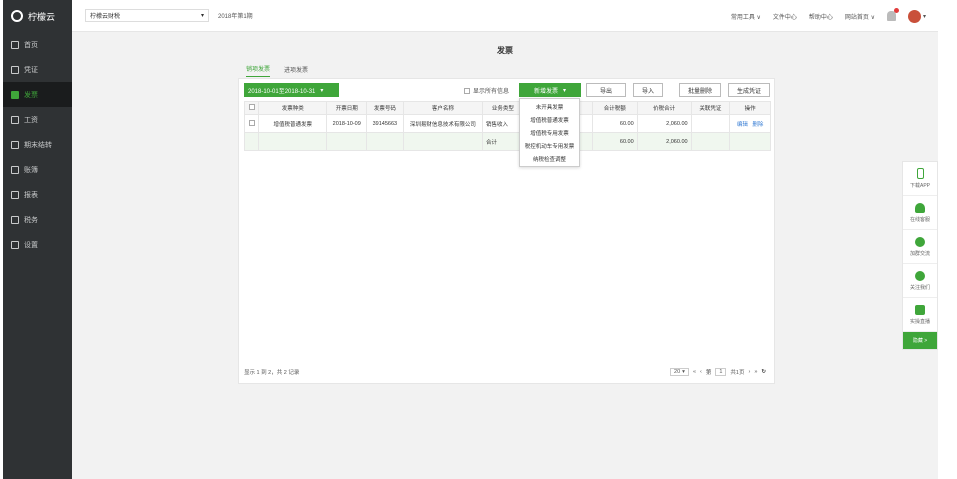 This screenshot has width=957, height=479. What do you see at coordinates (614, 141) in the screenshot?
I see `subtotal-tax: 60.00` at bounding box center [614, 141].